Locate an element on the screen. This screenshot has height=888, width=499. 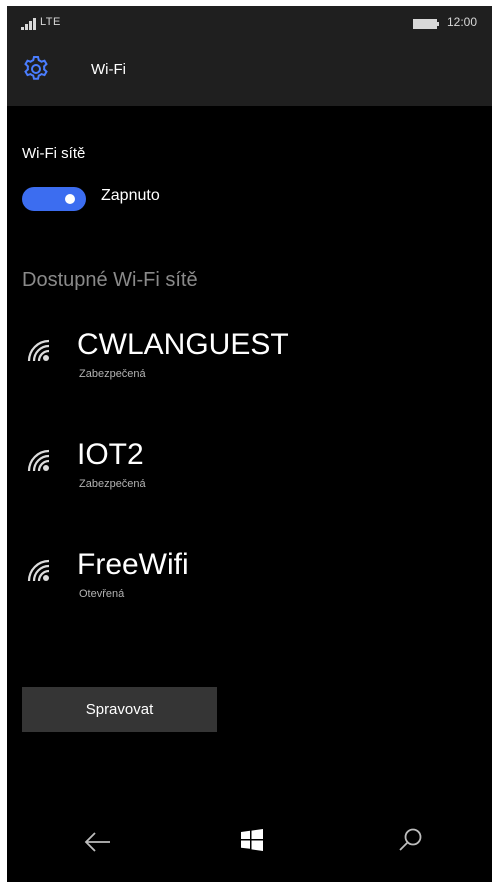
available-networks-heading: Dostupné Wi-Fi sítě is located at coordinates (110, 280).